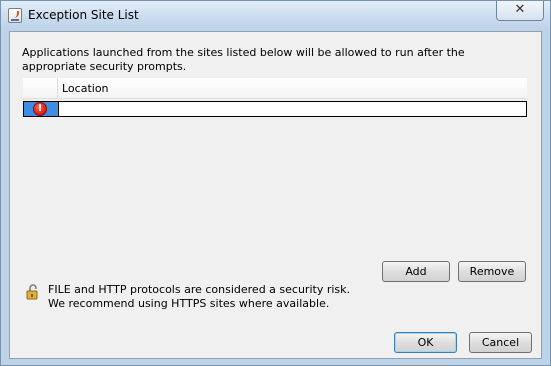  What do you see at coordinates (500, 342) in the screenshot?
I see `cancel-button: Cancel` at bounding box center [500, 342].